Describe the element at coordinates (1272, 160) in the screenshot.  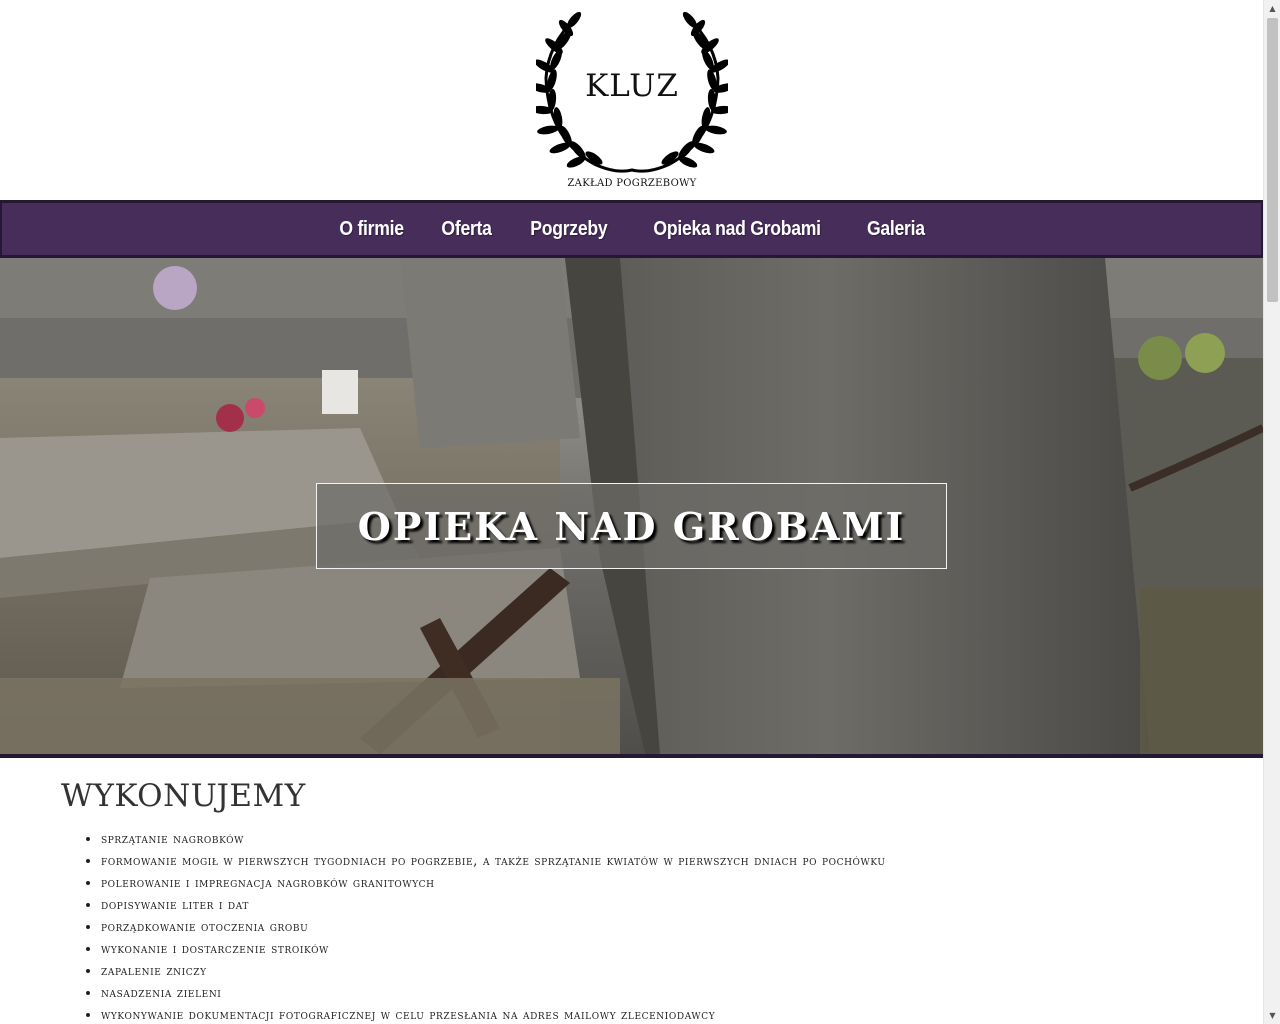
I see `scrollbar-thumb` at that location.